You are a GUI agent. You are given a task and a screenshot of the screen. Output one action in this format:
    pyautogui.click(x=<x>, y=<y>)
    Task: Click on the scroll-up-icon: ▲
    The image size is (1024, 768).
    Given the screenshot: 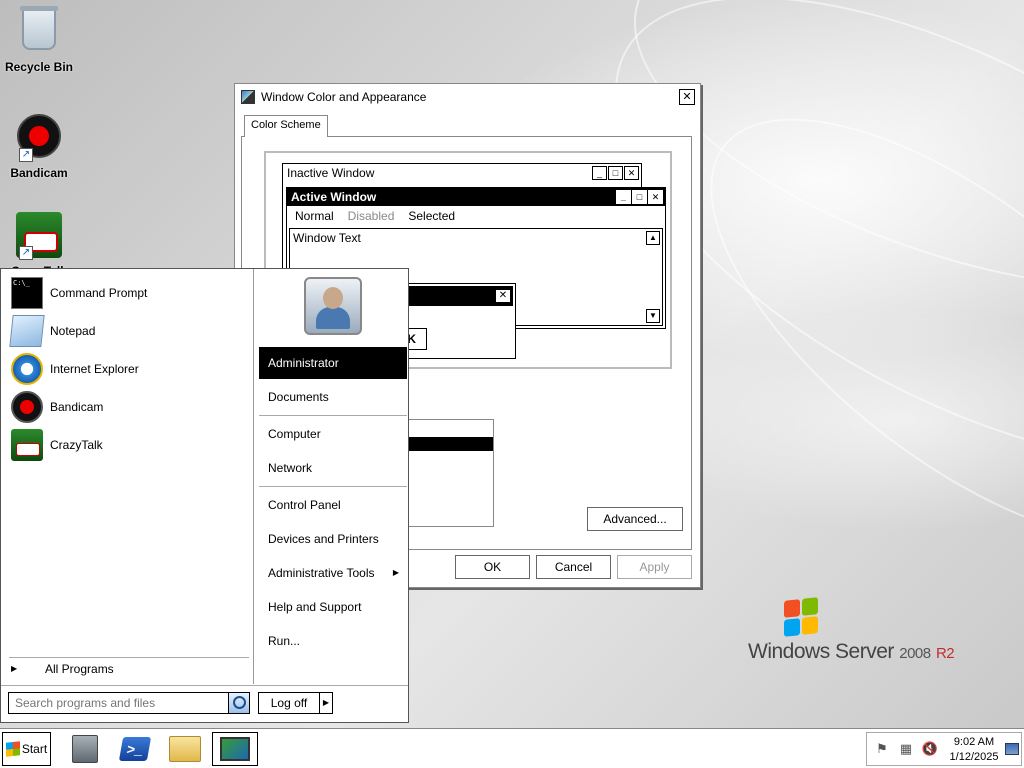 What is the action you would take?
    pyautogui.click(x=653, y=238)
    